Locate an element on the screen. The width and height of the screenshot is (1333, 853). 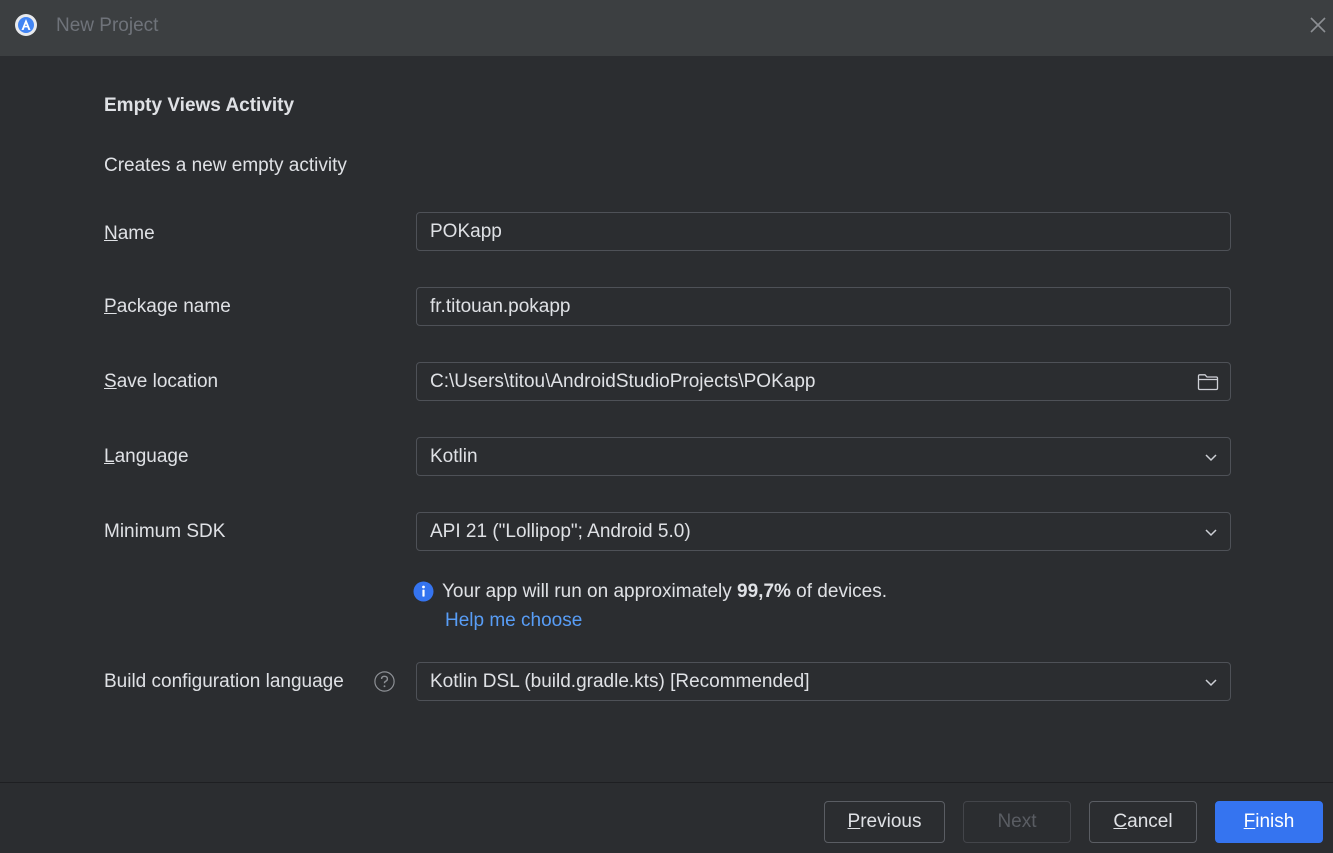
help-me-choose-link: Help me choose is located at coordinates (513, 621).